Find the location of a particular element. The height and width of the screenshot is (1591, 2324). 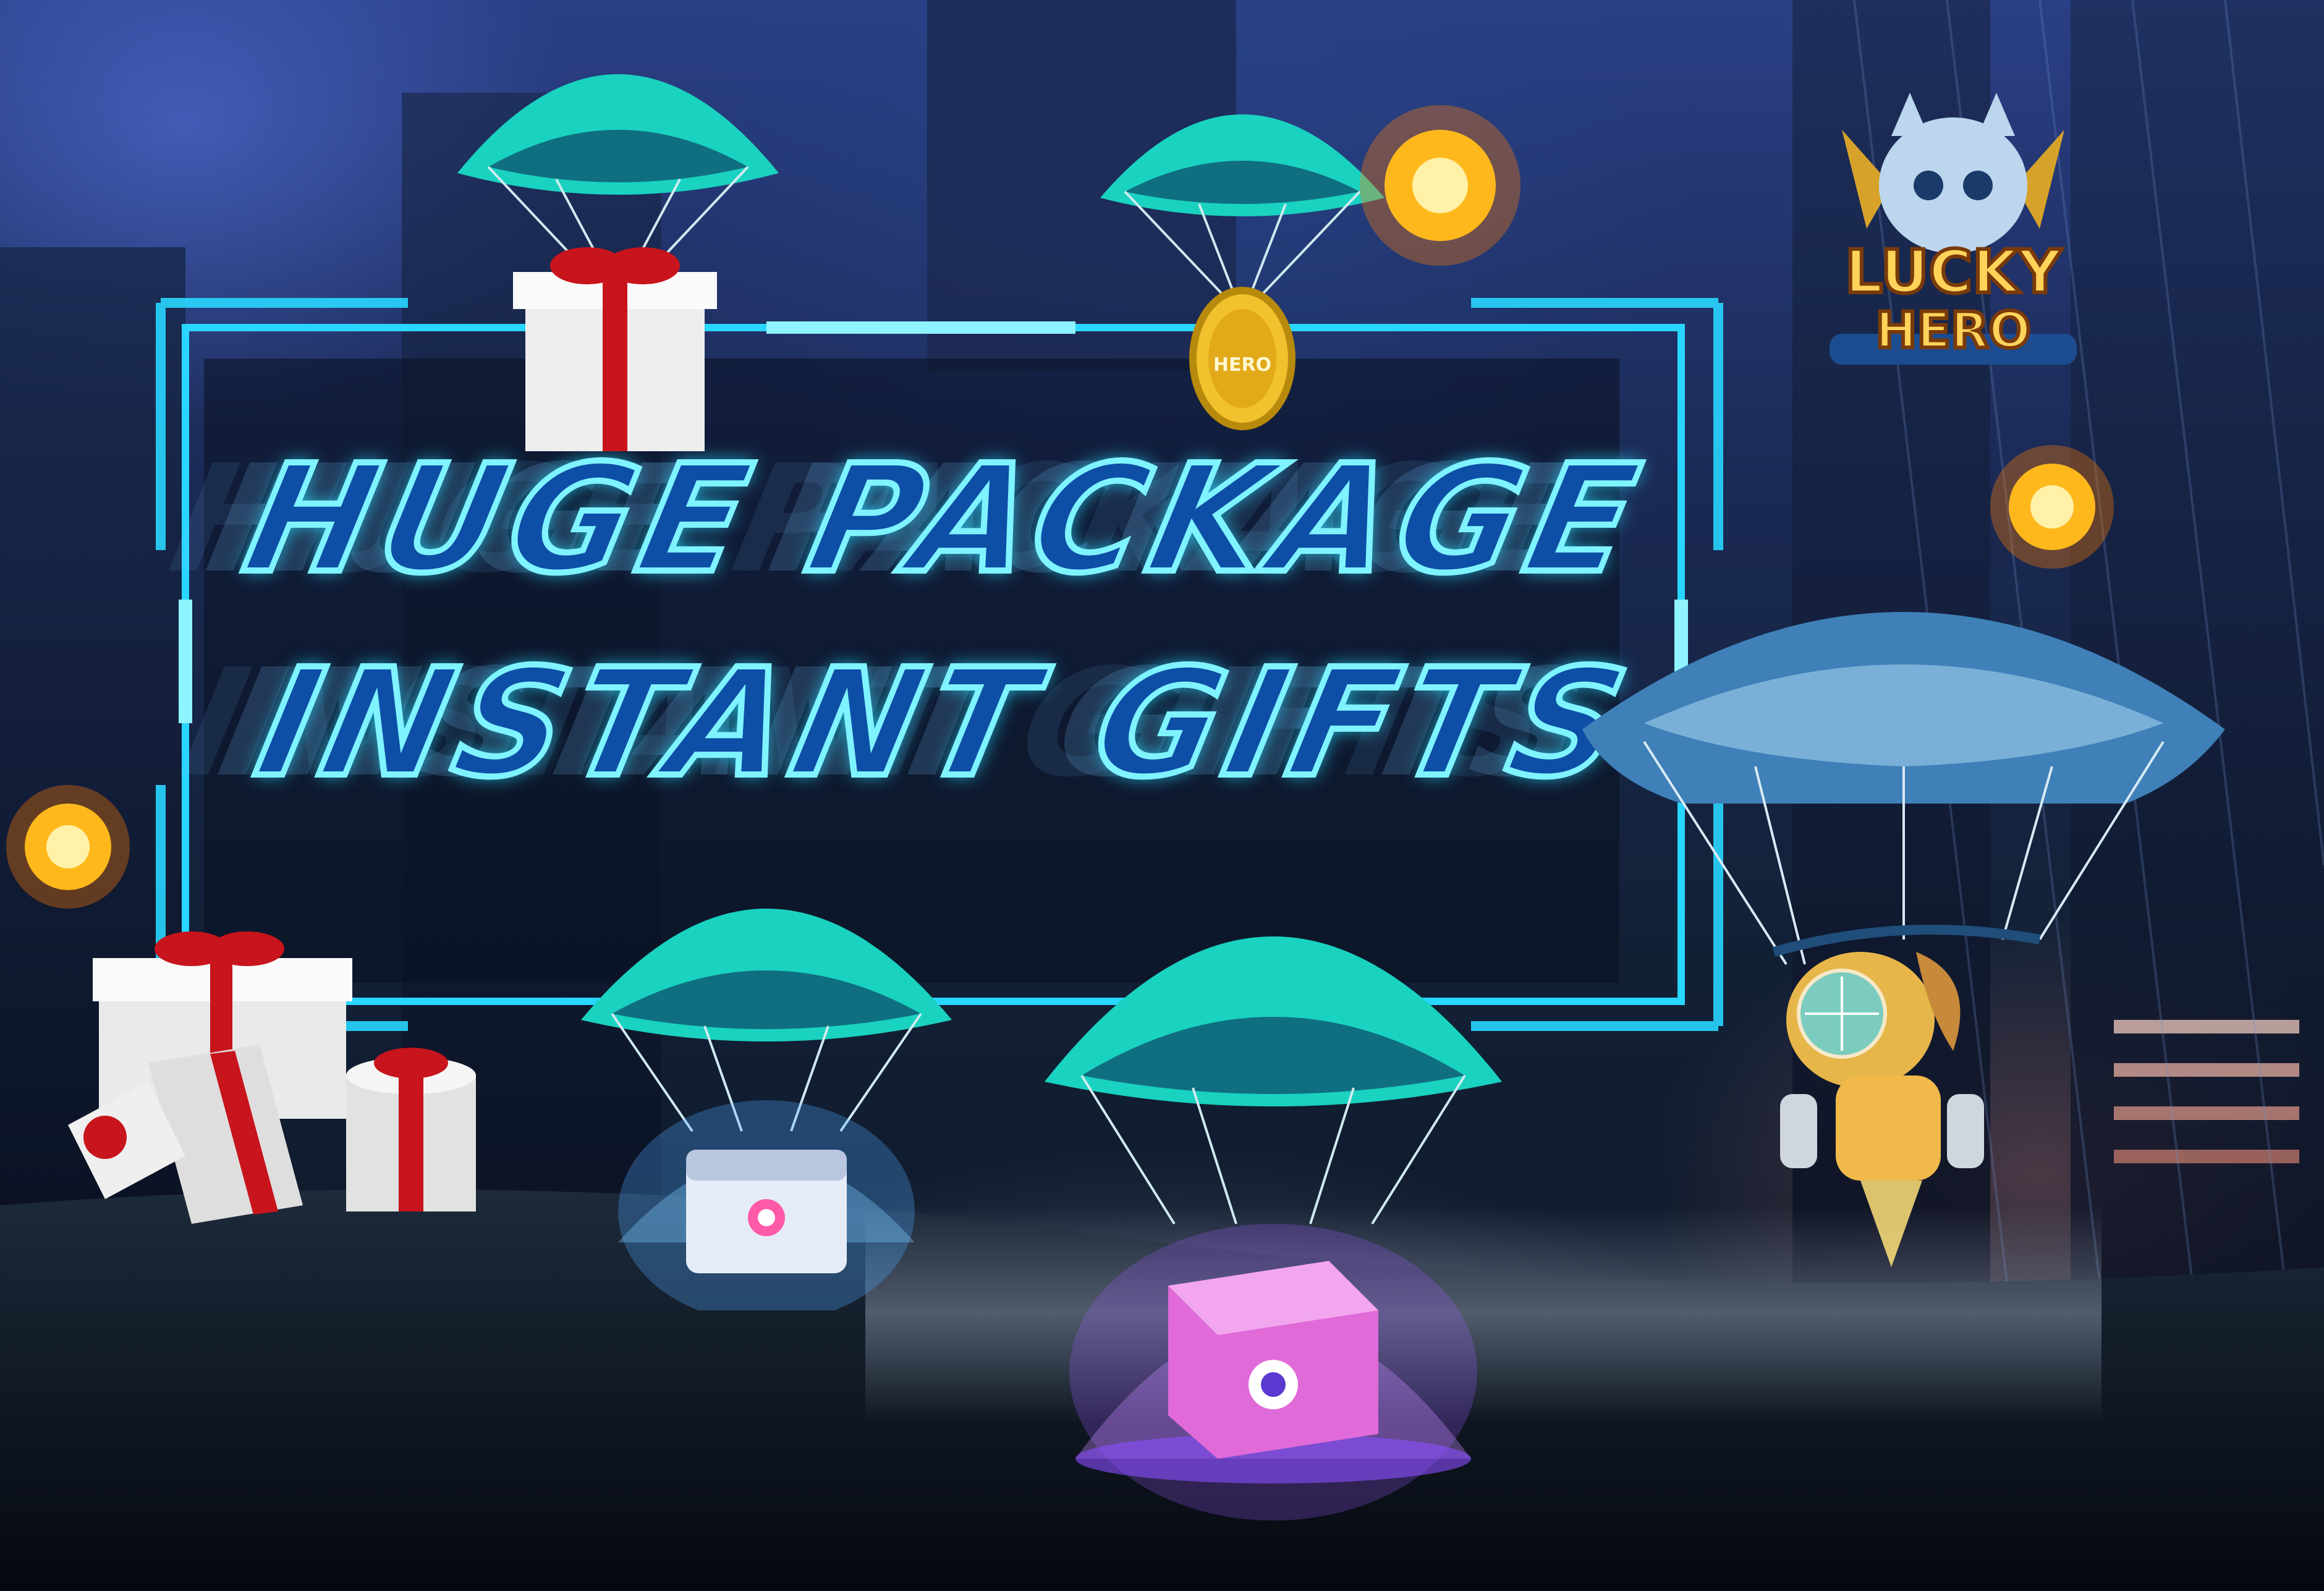

parachute-gift-drop is located at coordinates (618, 262).